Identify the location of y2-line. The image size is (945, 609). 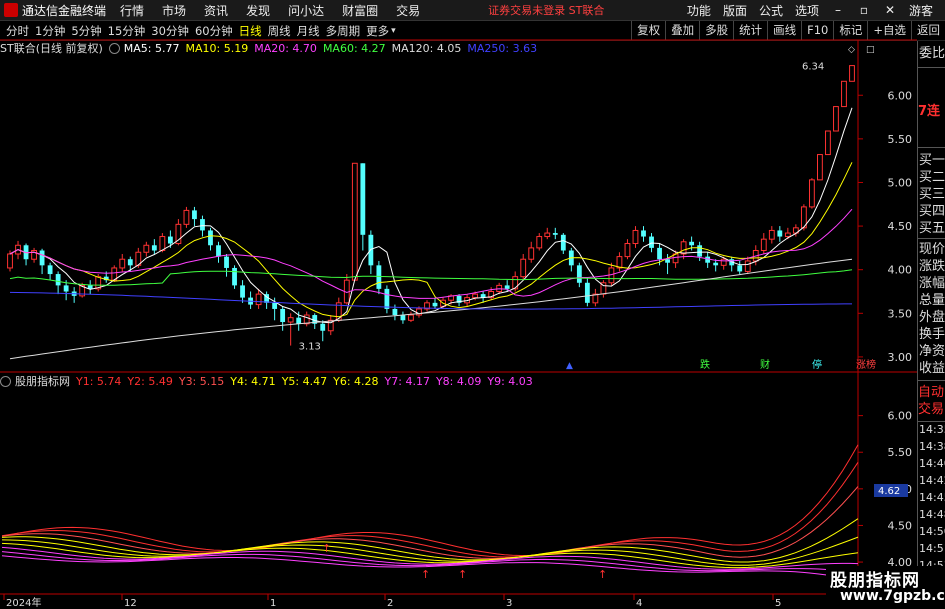
(430, 510).